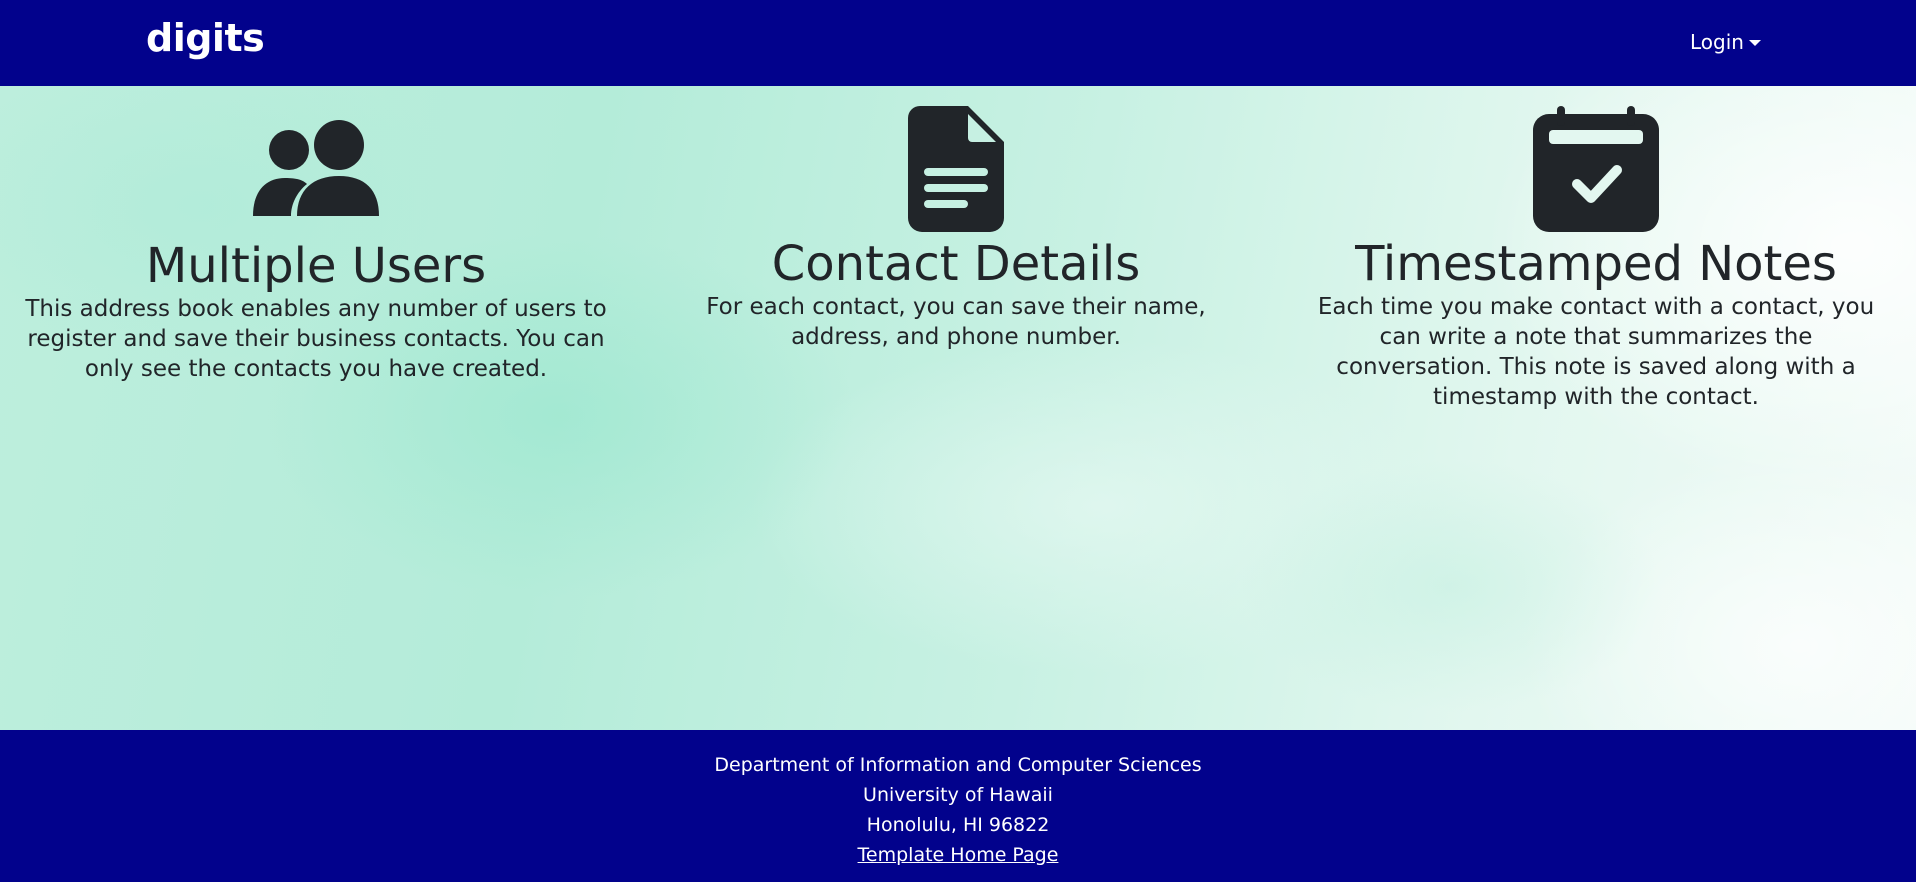 This screenshot has width=1916, height=882. Describe the element at coordinates (1596, 169) in the screenshot. I see `calendar-check-icon` at that location.